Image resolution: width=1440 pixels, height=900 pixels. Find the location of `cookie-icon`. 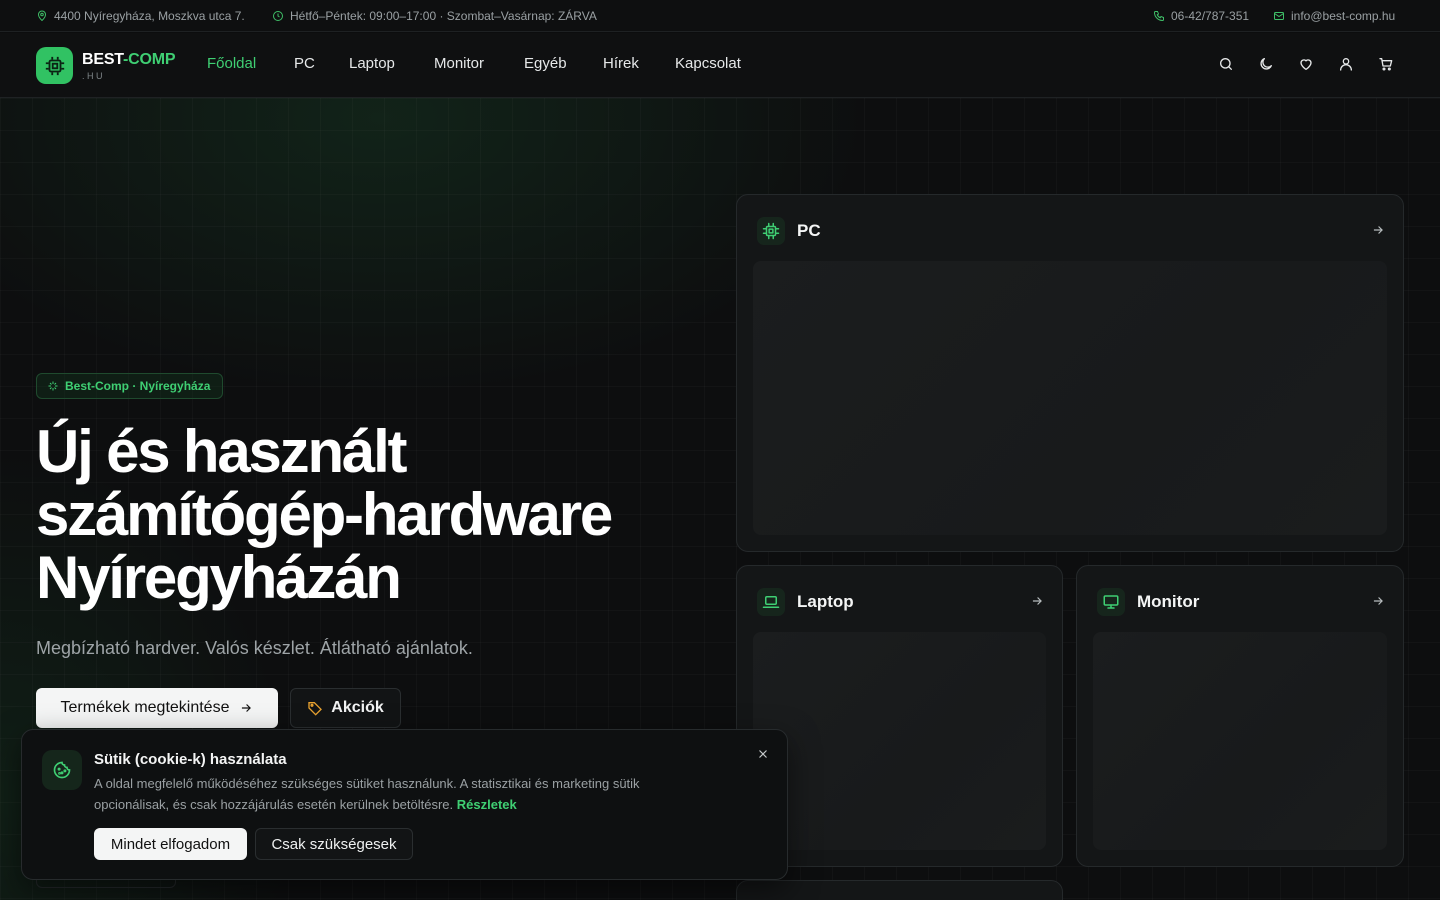

cookie-icon is located at coordinates (62, 770).